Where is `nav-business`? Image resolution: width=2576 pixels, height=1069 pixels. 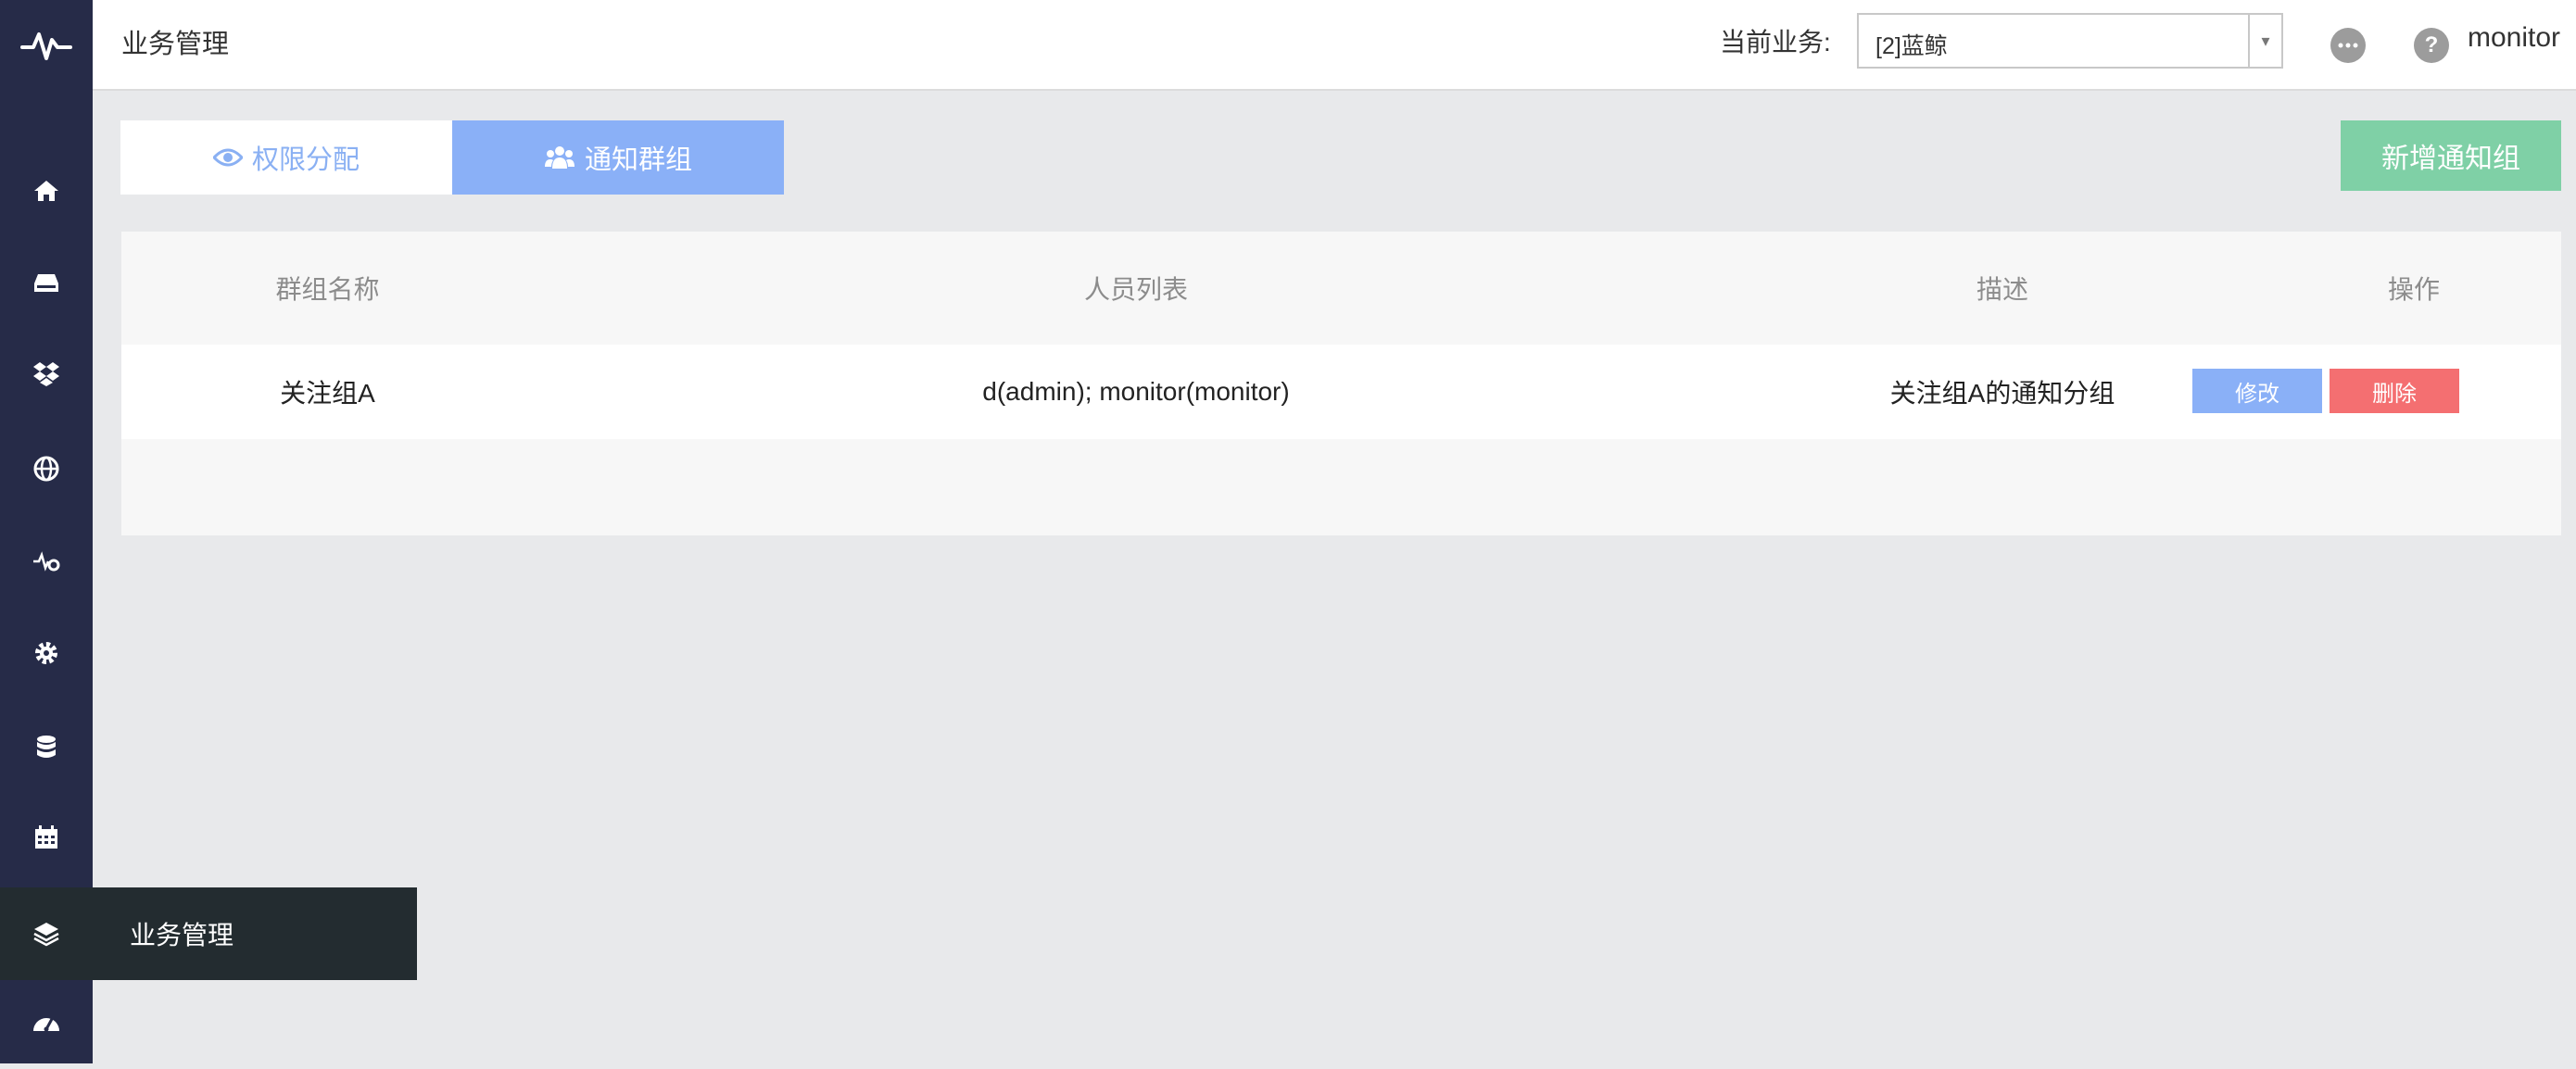 nav-business is located at coordinates (47, 933).